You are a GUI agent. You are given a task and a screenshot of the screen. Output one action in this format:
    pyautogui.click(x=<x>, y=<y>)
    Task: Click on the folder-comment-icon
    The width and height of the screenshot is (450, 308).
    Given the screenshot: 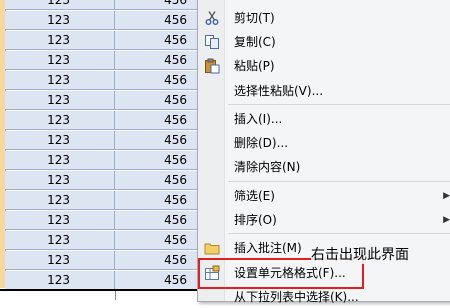 What is the action you would take?
    pyautogui.click(x=212, y=248)
    